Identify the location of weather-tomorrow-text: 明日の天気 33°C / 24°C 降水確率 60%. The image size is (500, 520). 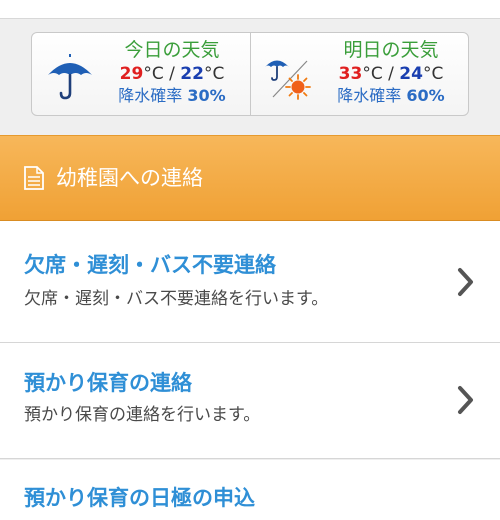
(391, 72).